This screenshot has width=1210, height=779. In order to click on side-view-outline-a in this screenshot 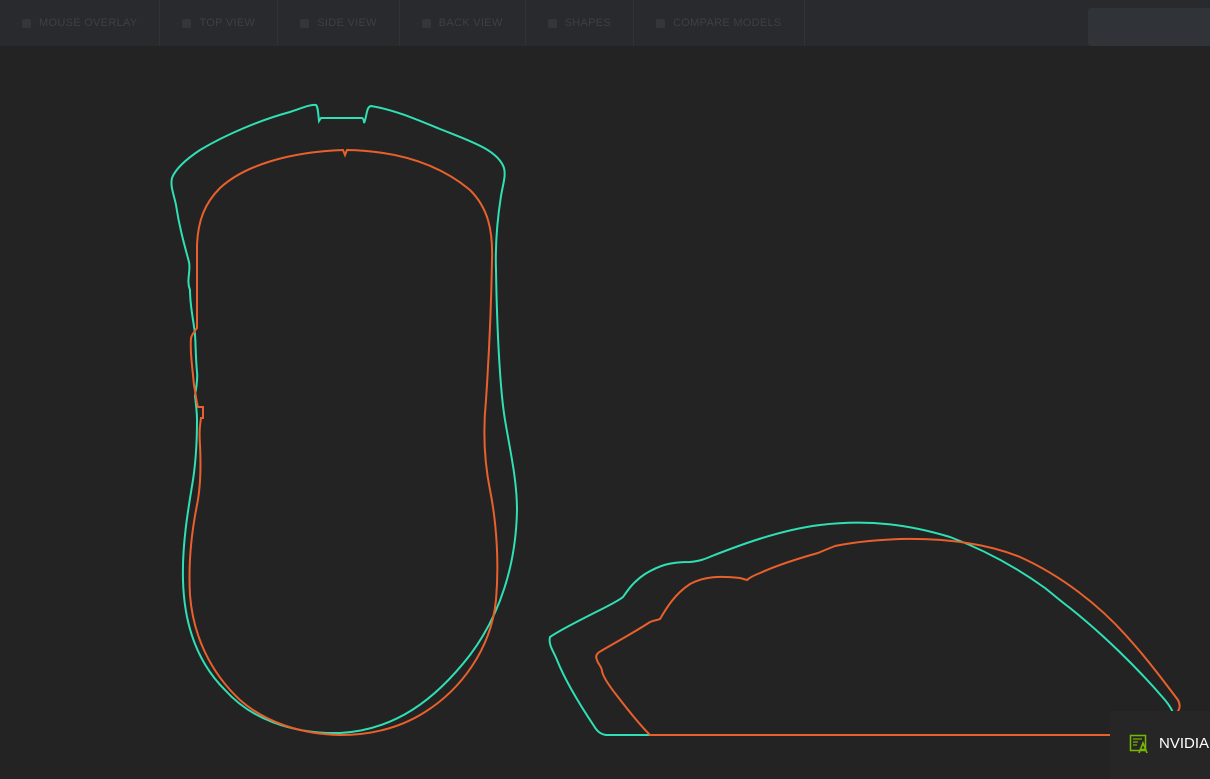, I will do `click(861, 628)`.